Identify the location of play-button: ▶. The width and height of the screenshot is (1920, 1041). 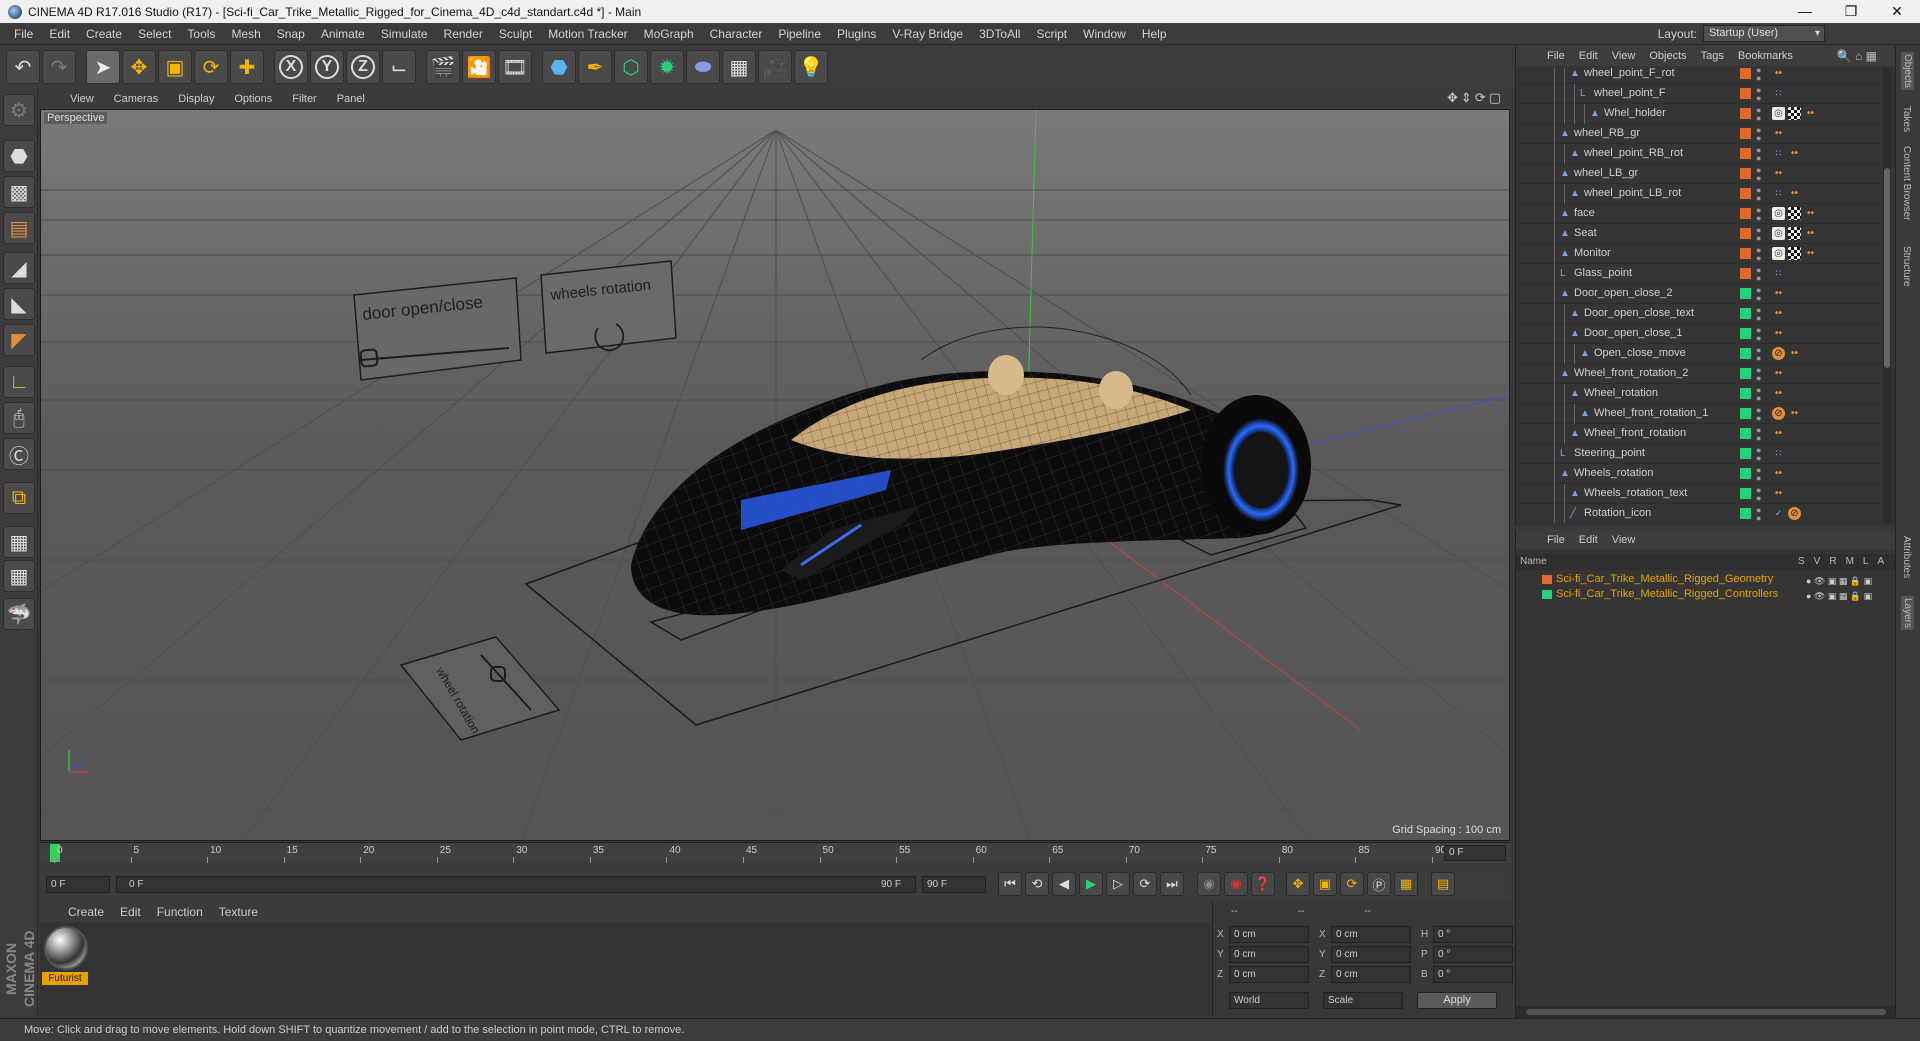
(1091, 884).